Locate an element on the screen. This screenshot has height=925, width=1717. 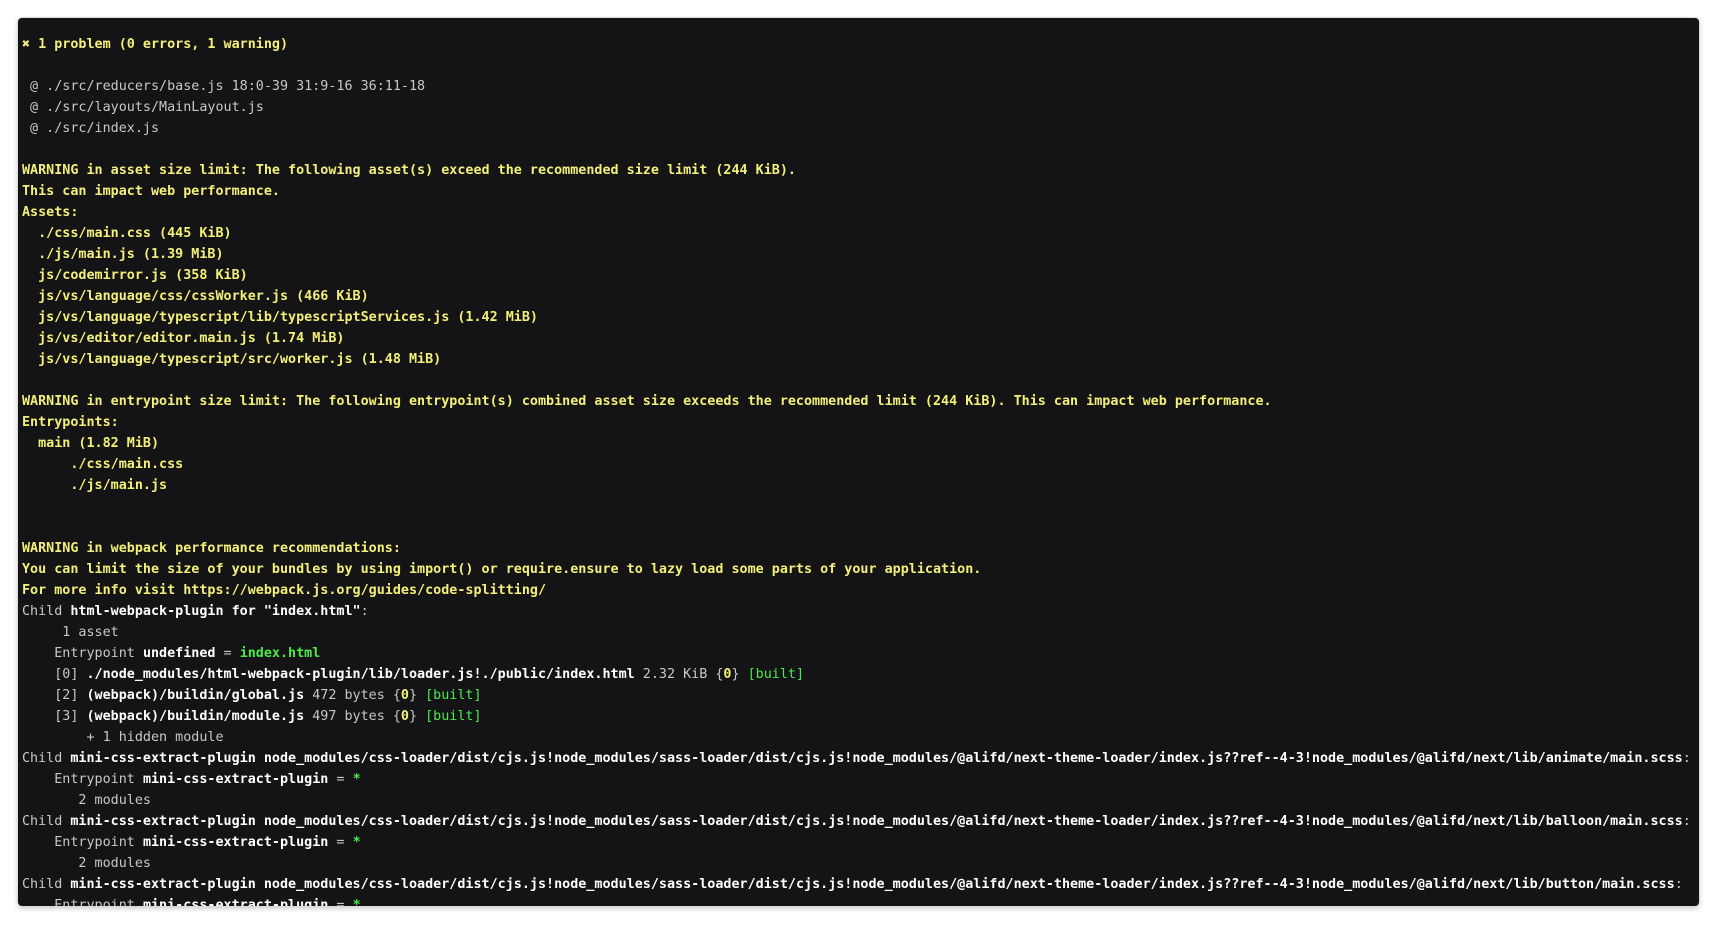
terminal-text: ./js/main.js (1.39 MiB) is located at coordinates (123, 254).